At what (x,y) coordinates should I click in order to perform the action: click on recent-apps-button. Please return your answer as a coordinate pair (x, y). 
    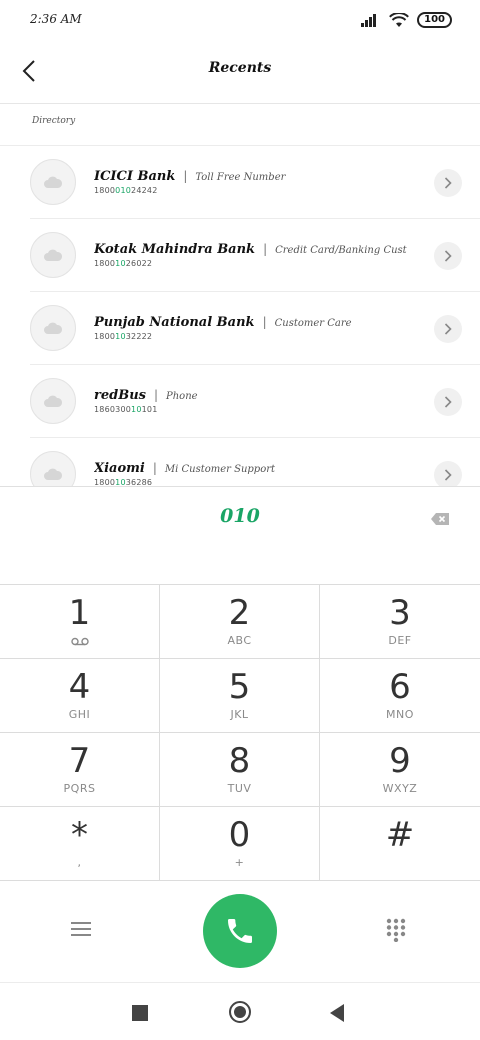
    Looking at the image, I should click on (140, 1013).